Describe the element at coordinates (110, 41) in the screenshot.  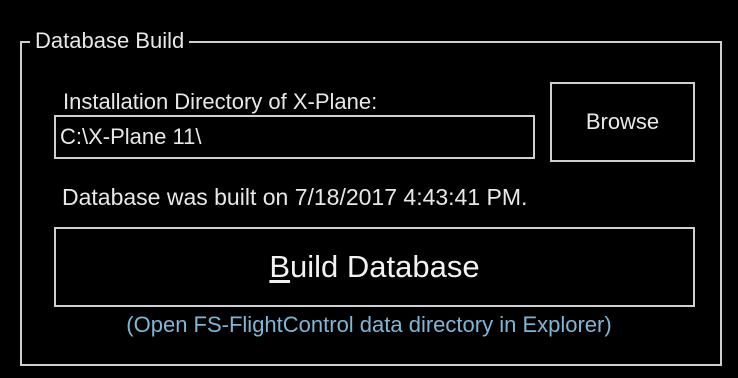
I see `groupbox-title: Database Build` at that location.